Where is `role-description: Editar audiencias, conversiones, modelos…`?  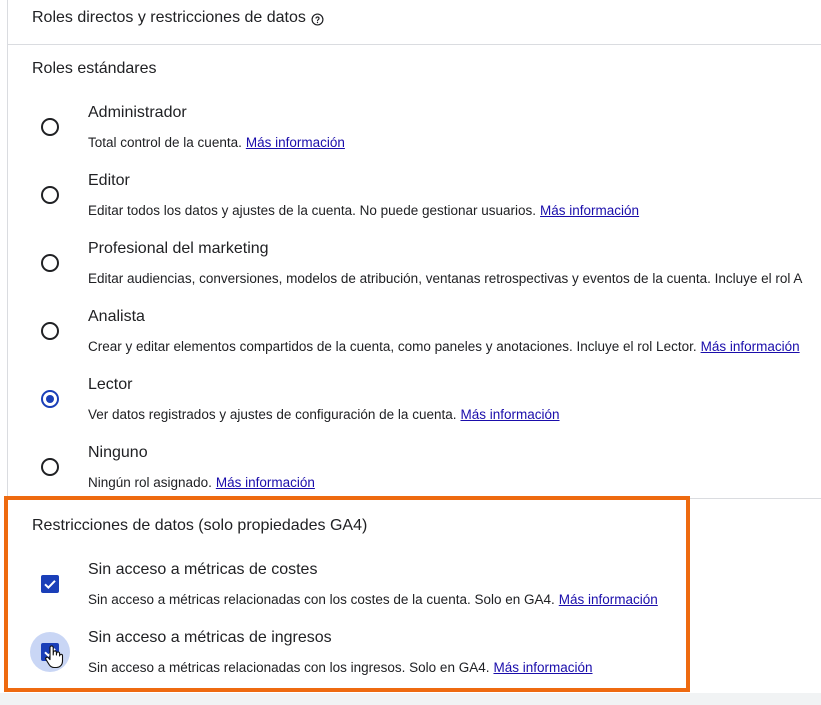 role-description: Editar audiencias, conversiones, modelos… is located at coordinates (445, 279).